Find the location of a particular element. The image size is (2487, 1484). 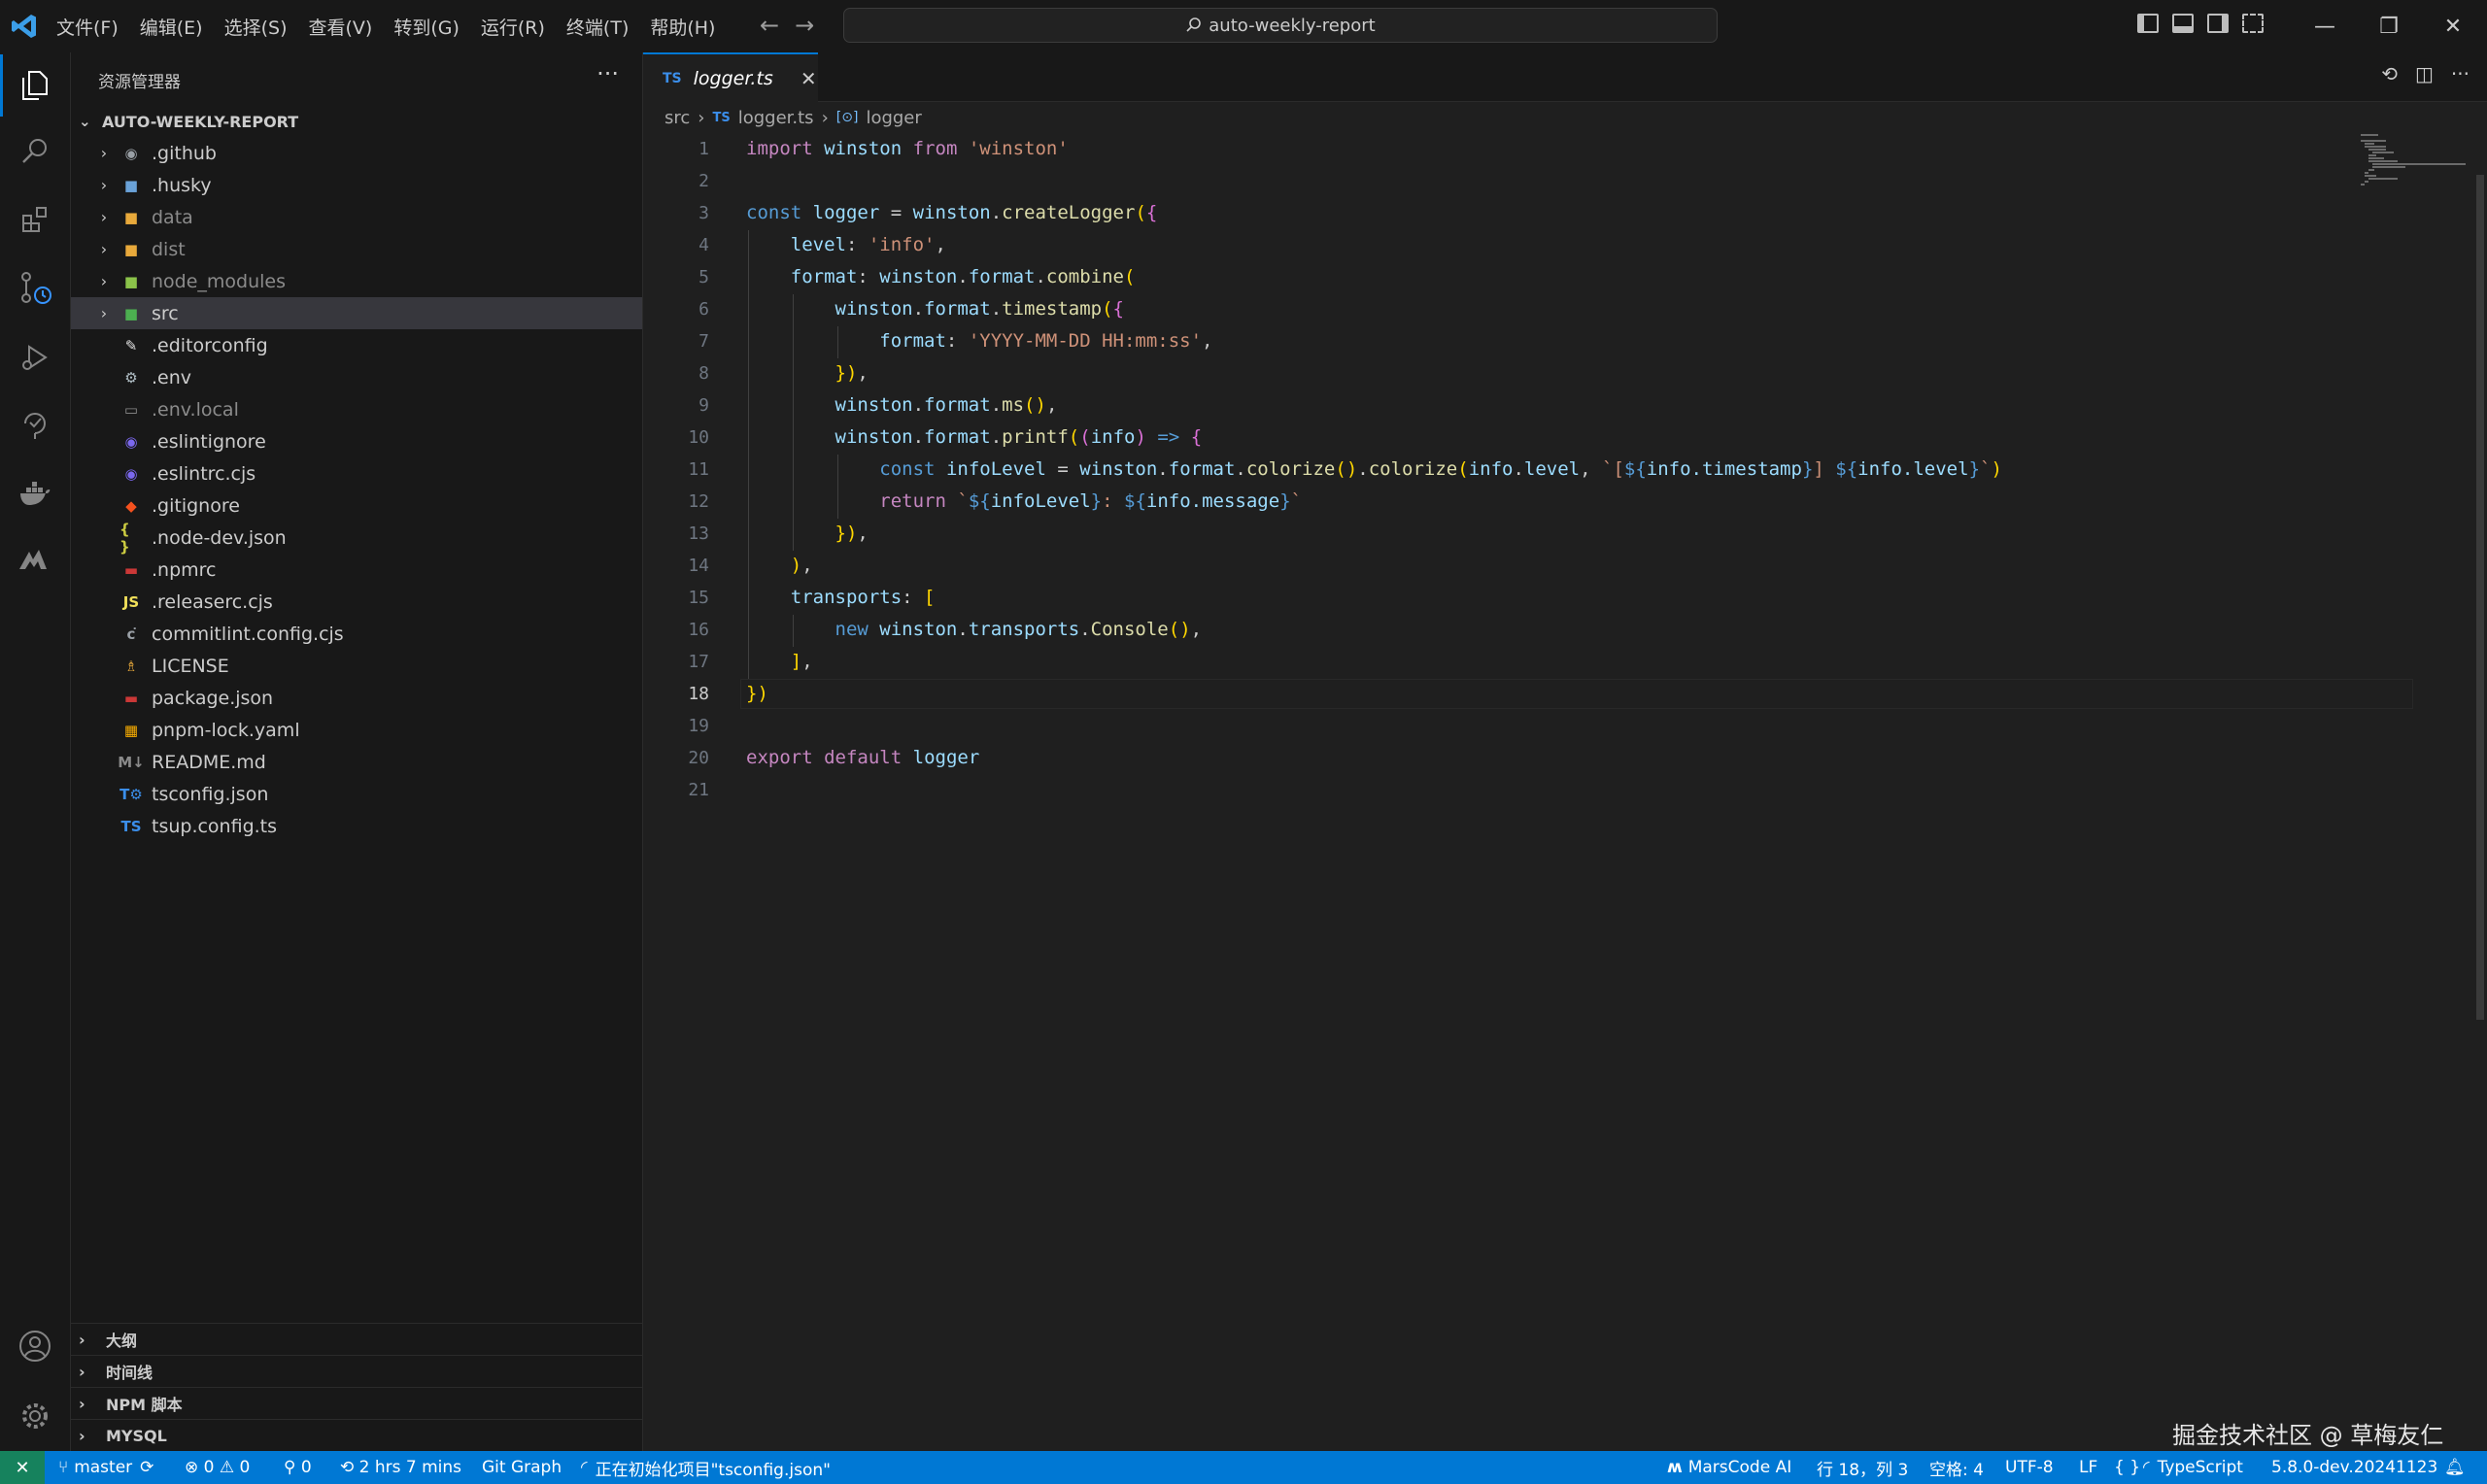

tree-folder-item: › ◉ .github is located at coordinates (356, 153).